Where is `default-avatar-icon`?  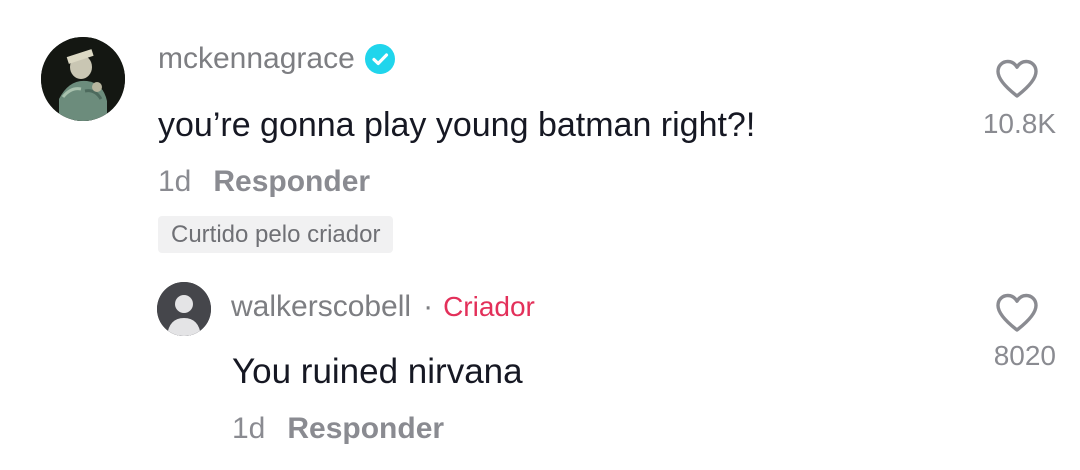
default-avatar-icon is located at coordinates (184, 309).